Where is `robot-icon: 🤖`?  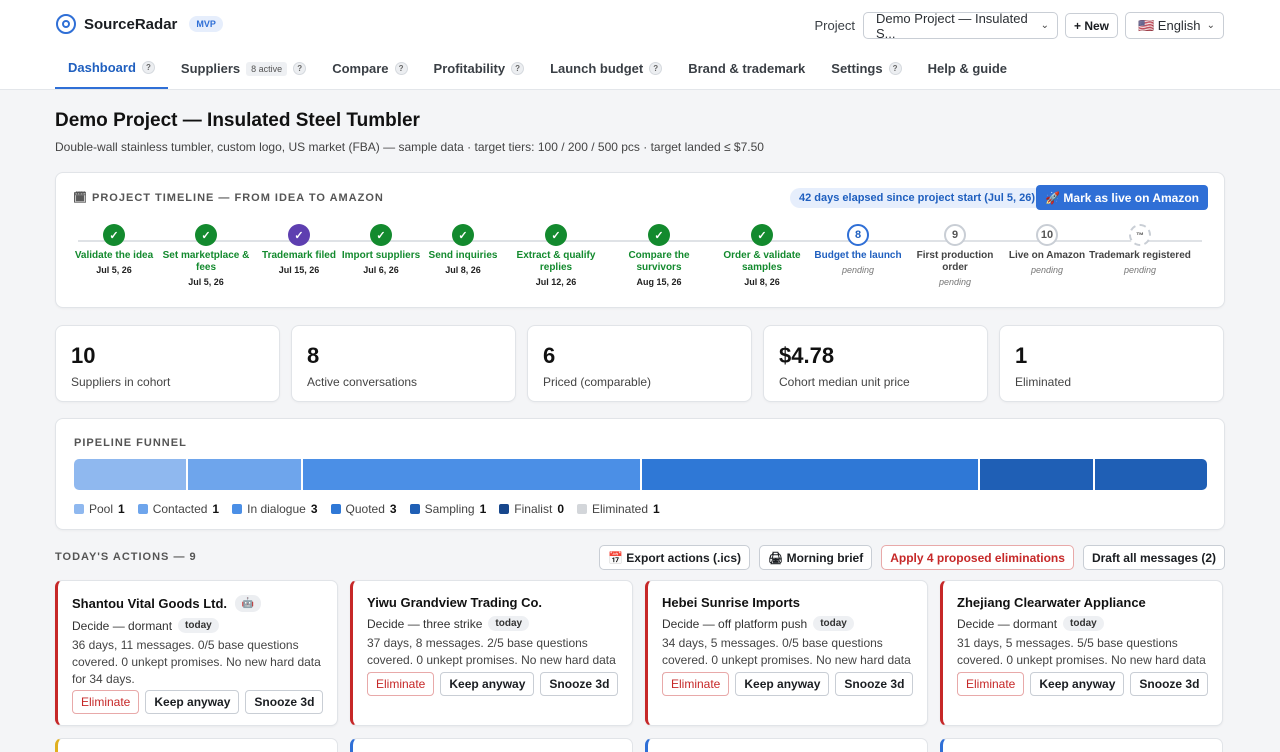 robot-icon: 🤖 is located at coordinates (248, 603).